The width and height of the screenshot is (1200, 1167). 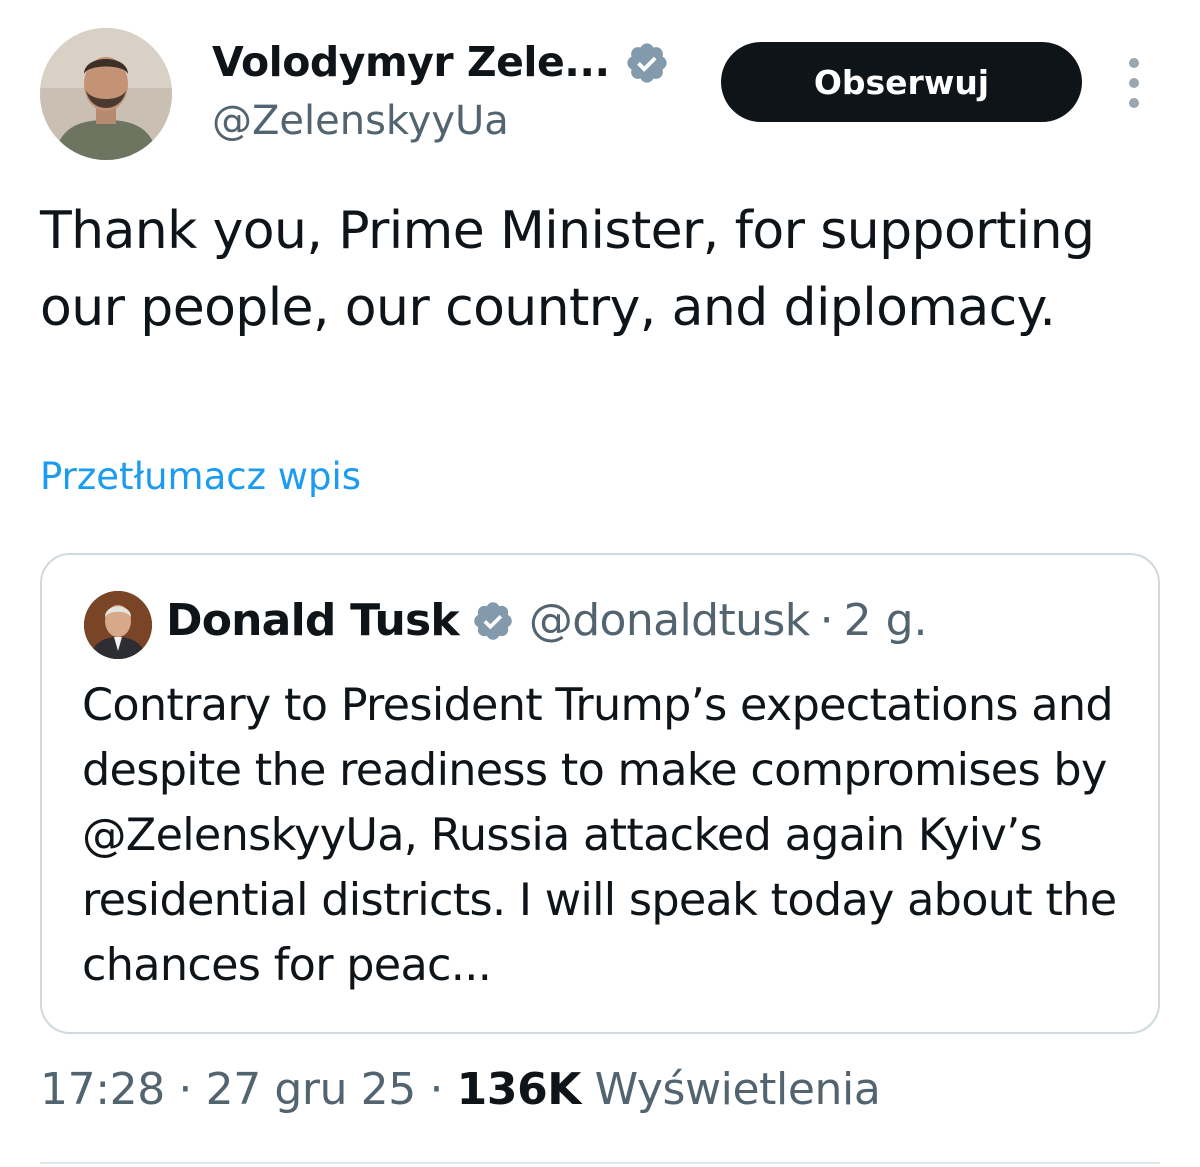 I want to click on tweet-meta: 17:28 · 27 gru 25 · 136K Wyświetlenia, so click(x=460, y=1089).